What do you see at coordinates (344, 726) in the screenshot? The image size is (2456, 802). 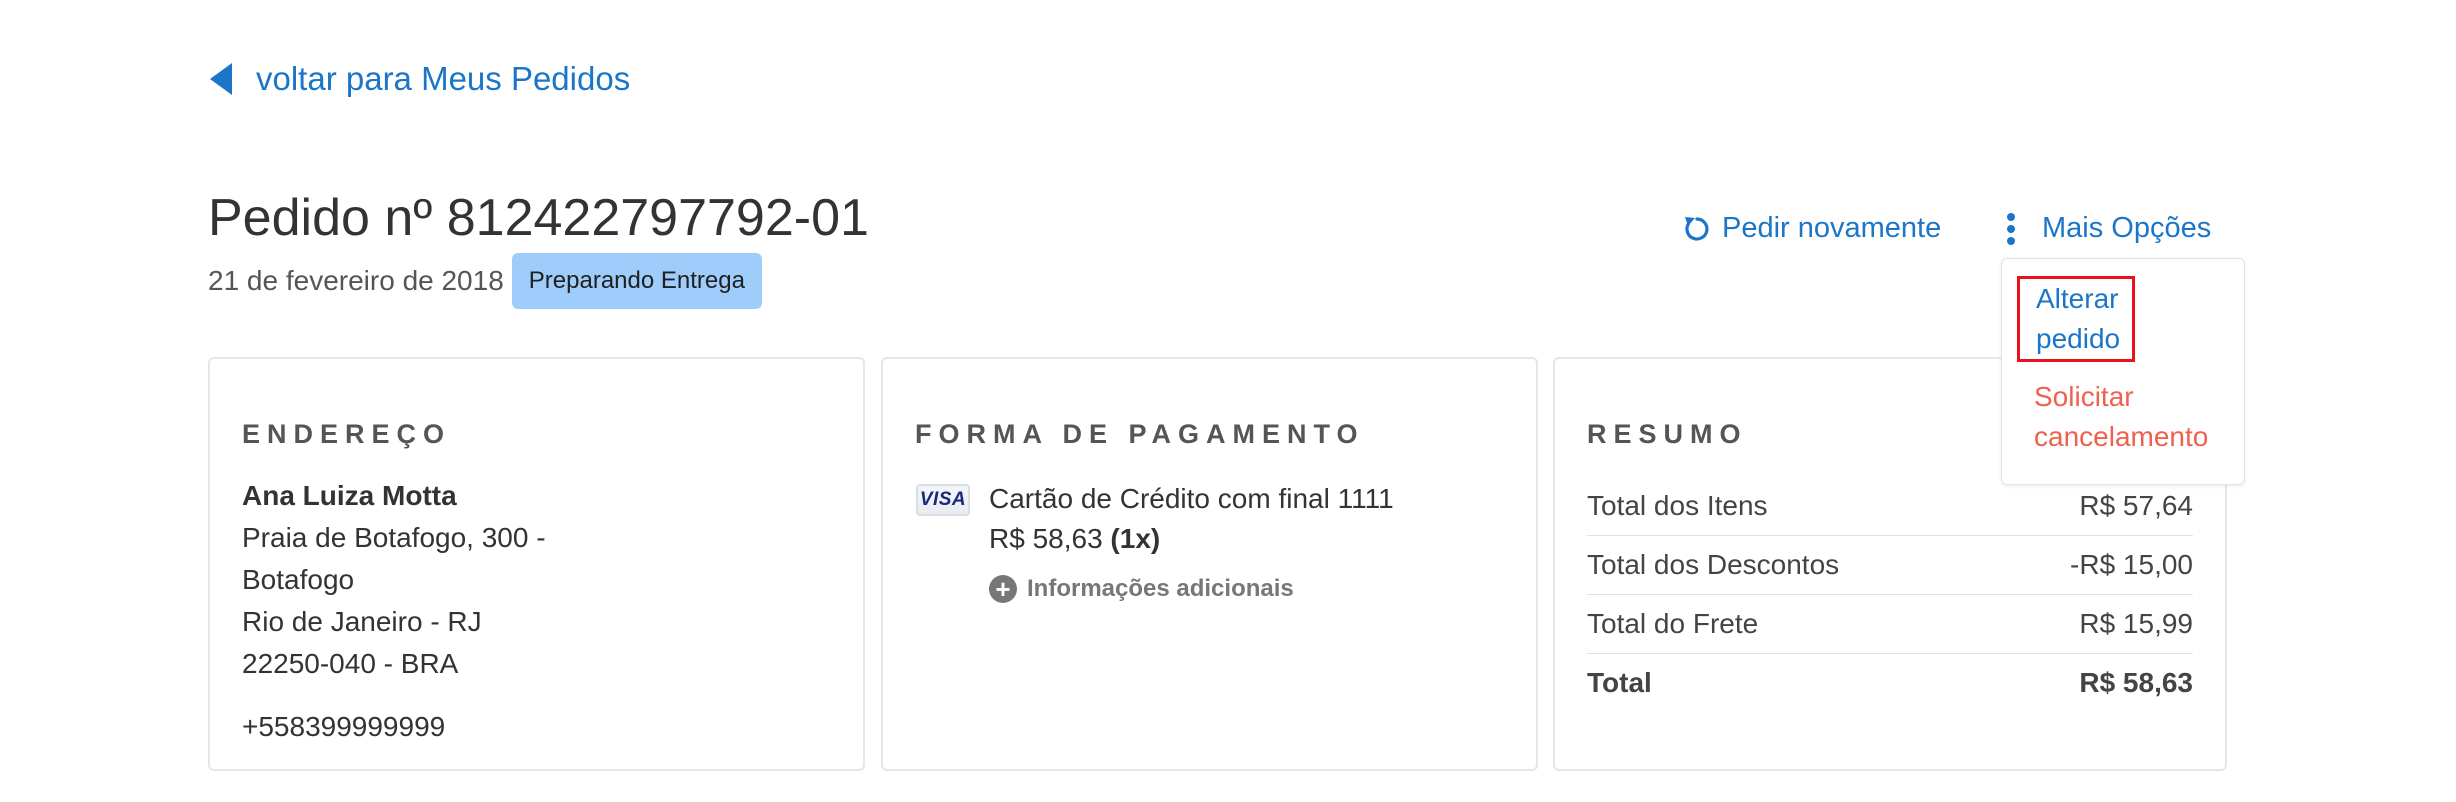 I see `phone-number: +558399999999` at bounding box center [344, 726].